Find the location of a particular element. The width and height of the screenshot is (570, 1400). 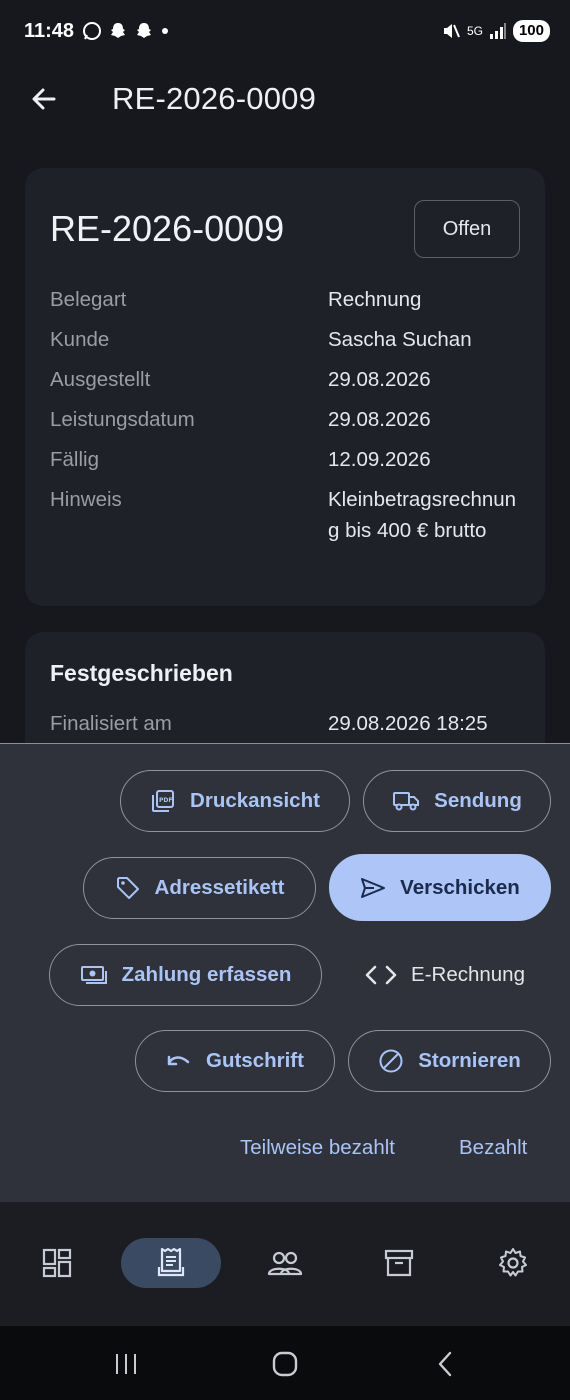

nav-customers is located at coordinates (285, 1263).